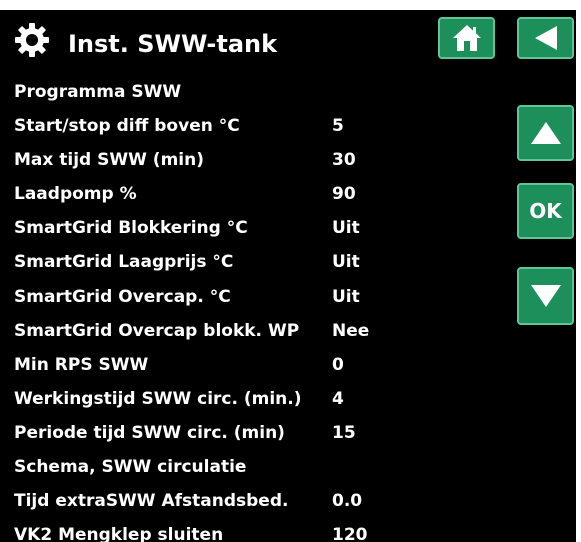  What do you see at coordinates (124, 262) in the screenshot?
I see `setting-label: SmartGrid Laagprijs °C` at bounding box center [124, 262].